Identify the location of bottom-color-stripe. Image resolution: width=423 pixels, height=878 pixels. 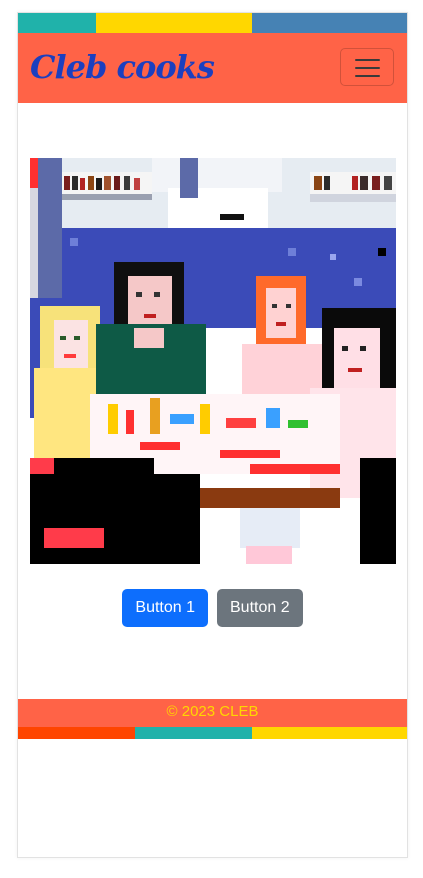
(212, 733).